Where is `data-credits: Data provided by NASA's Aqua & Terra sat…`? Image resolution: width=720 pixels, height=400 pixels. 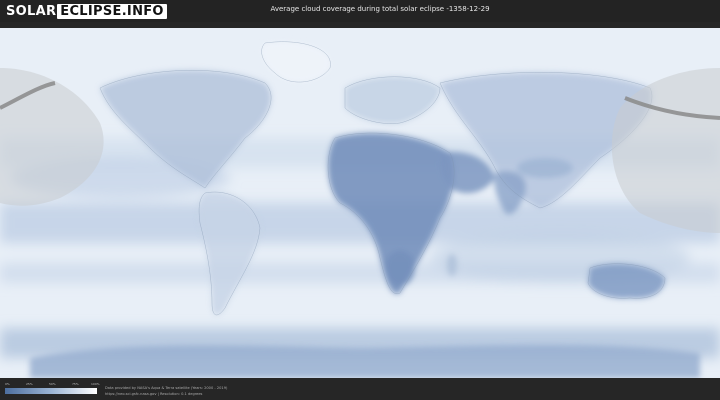 data-credits: Data provided by NASA's Aqua & Terra sat… is located at coordinates (166, 391).